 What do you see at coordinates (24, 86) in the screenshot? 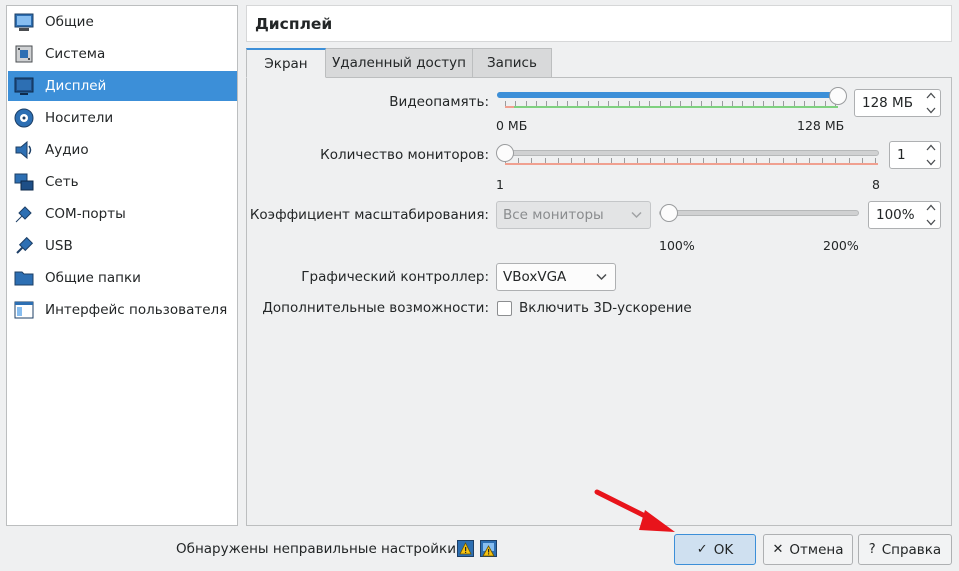
I see `display-icon` at bounding box center [24, 86].